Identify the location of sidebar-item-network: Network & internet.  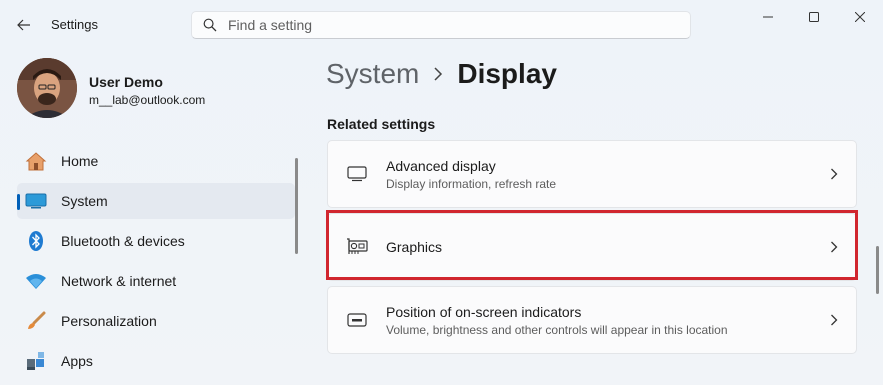
(156, 281).